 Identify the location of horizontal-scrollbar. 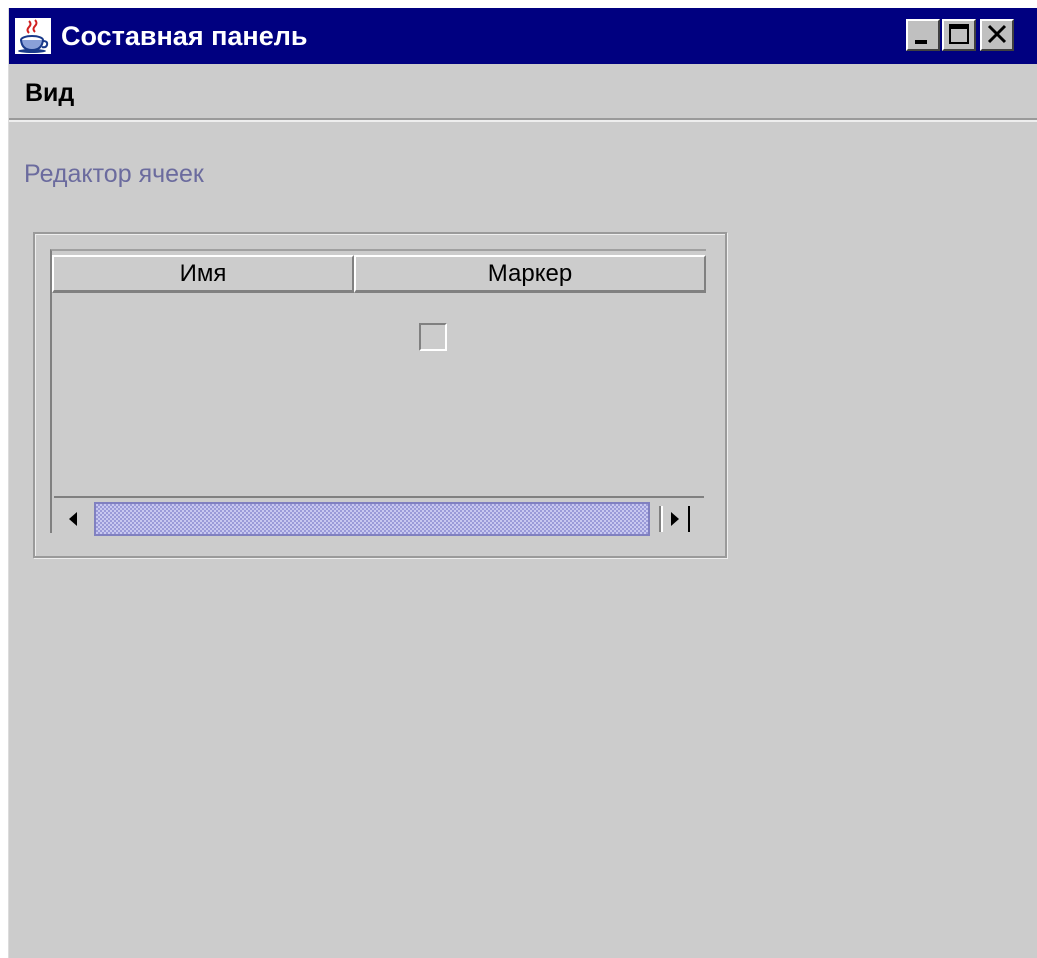
(379, 517).